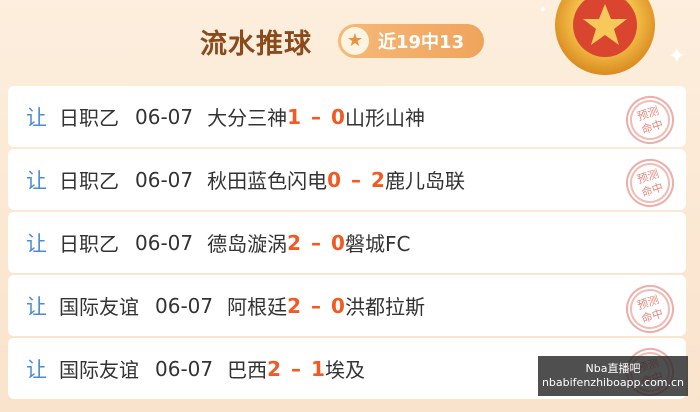 The image size is (700, 412). What do you see at coordinates (605, 37) in the screenshot?
I see `medal-icon` at bounding box center [605, 37].